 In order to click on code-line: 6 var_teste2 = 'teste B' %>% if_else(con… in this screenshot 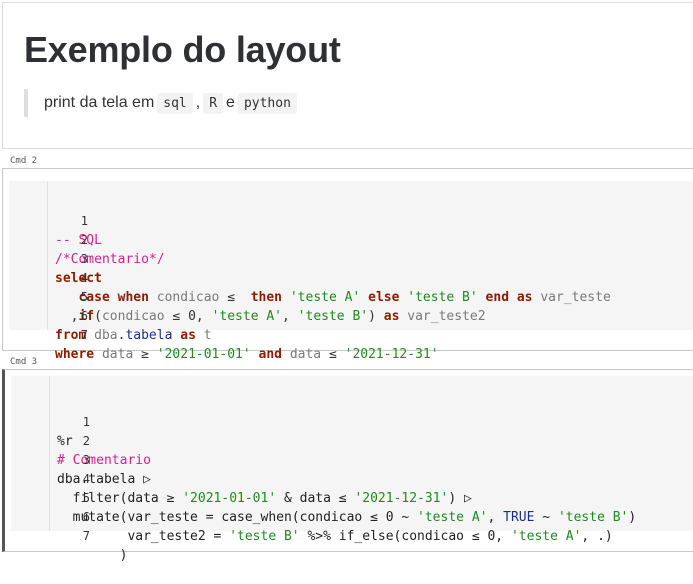, I will do `click(335, 527)`.